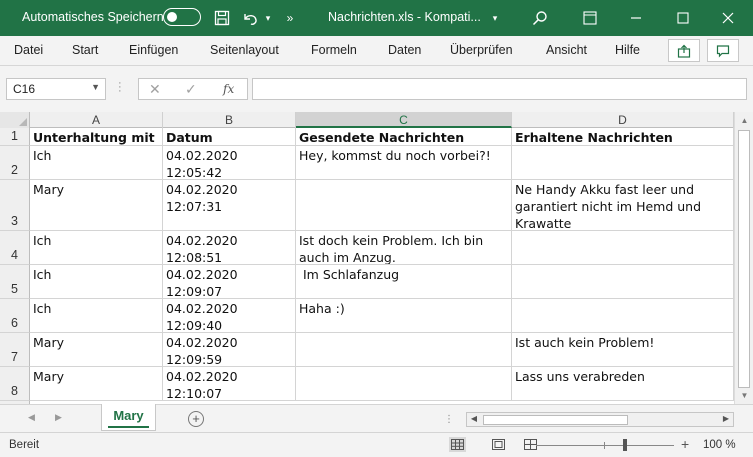  Describe the element at coordinates (15, 282) in the screenshot. I see `row-header: 5` at that location.